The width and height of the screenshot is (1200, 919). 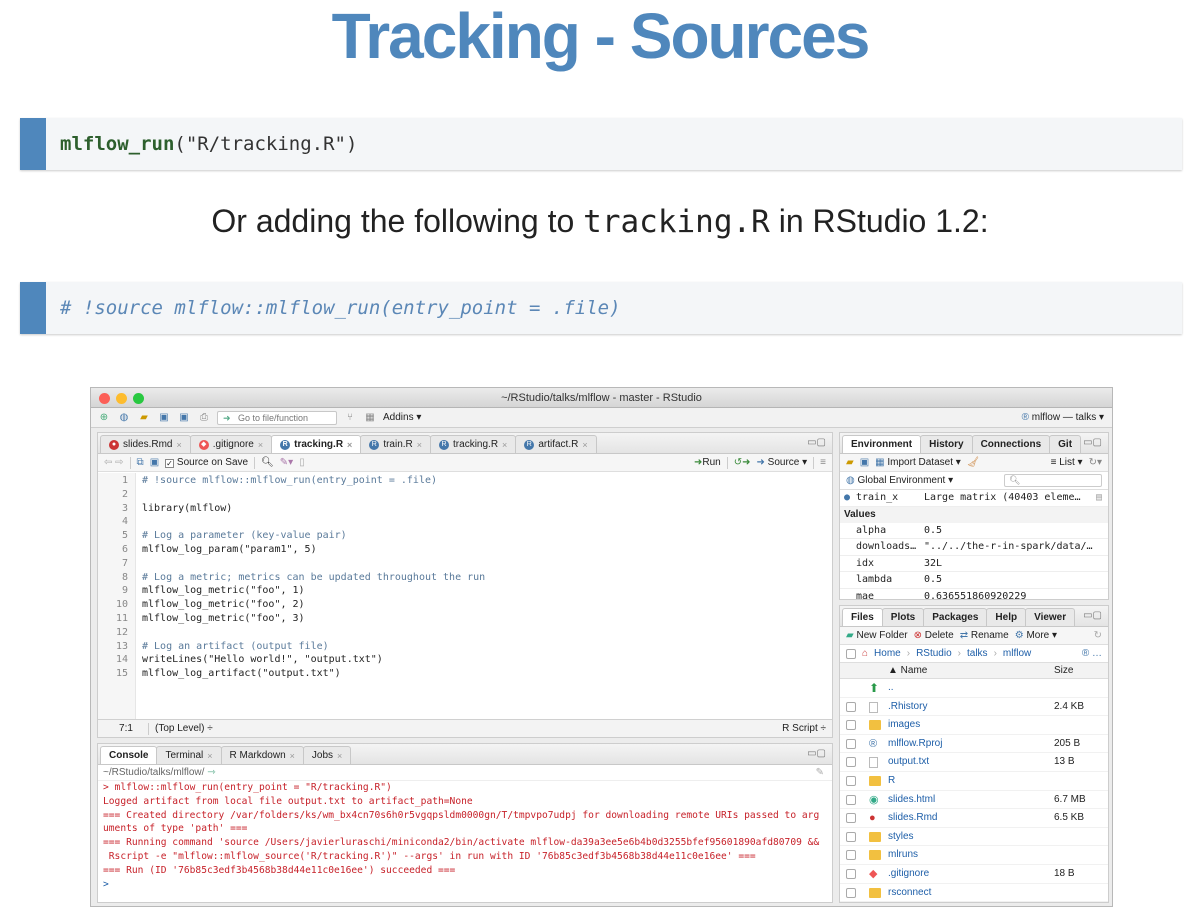 I want to click on file-row: ⬆.., so click(x=974, y=688).